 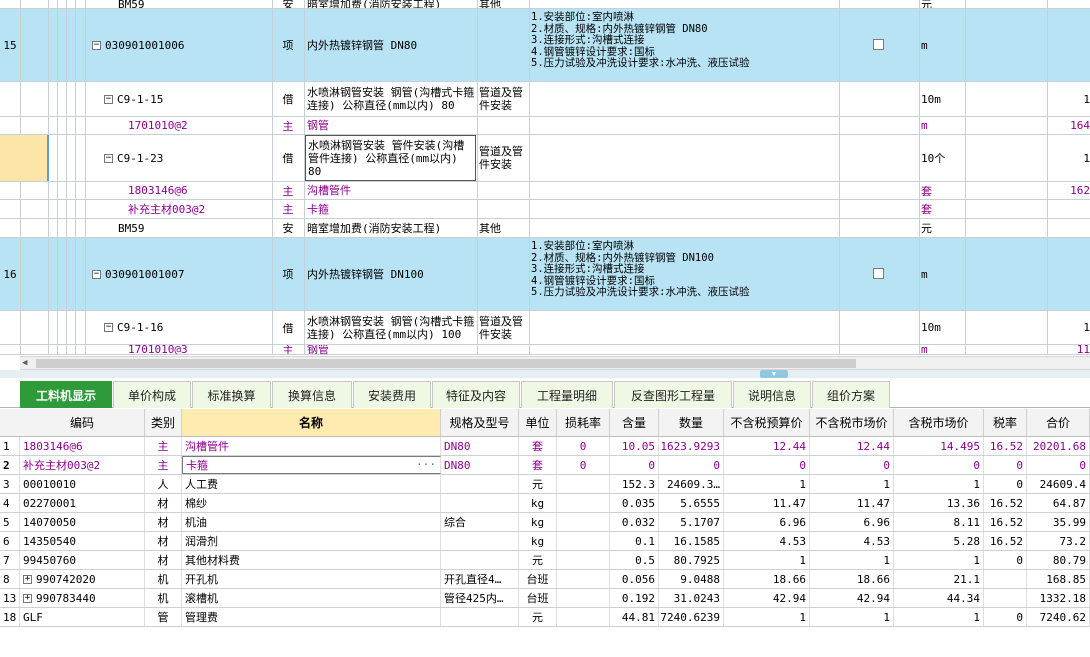 I want to click on column-header-amount: 数量, so click(x=691, y=422).